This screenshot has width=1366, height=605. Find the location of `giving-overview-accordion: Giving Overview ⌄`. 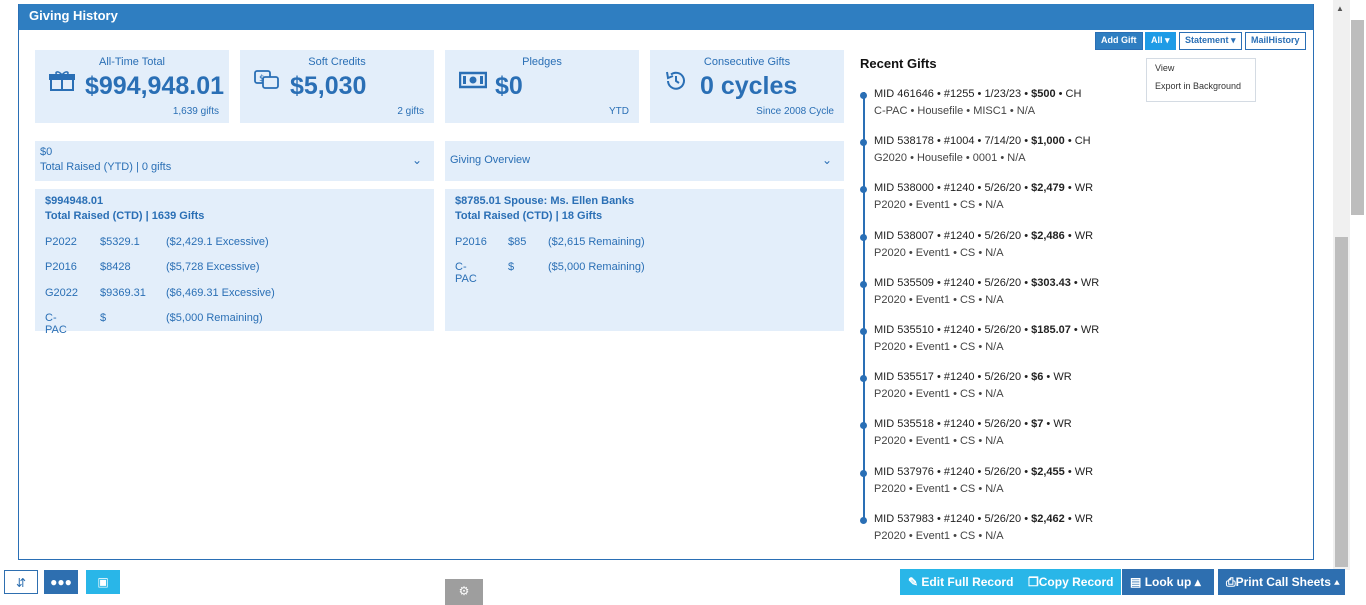

giving-overview-accordion: Giving Overview ⌄ is located at coordinates (644, 161).